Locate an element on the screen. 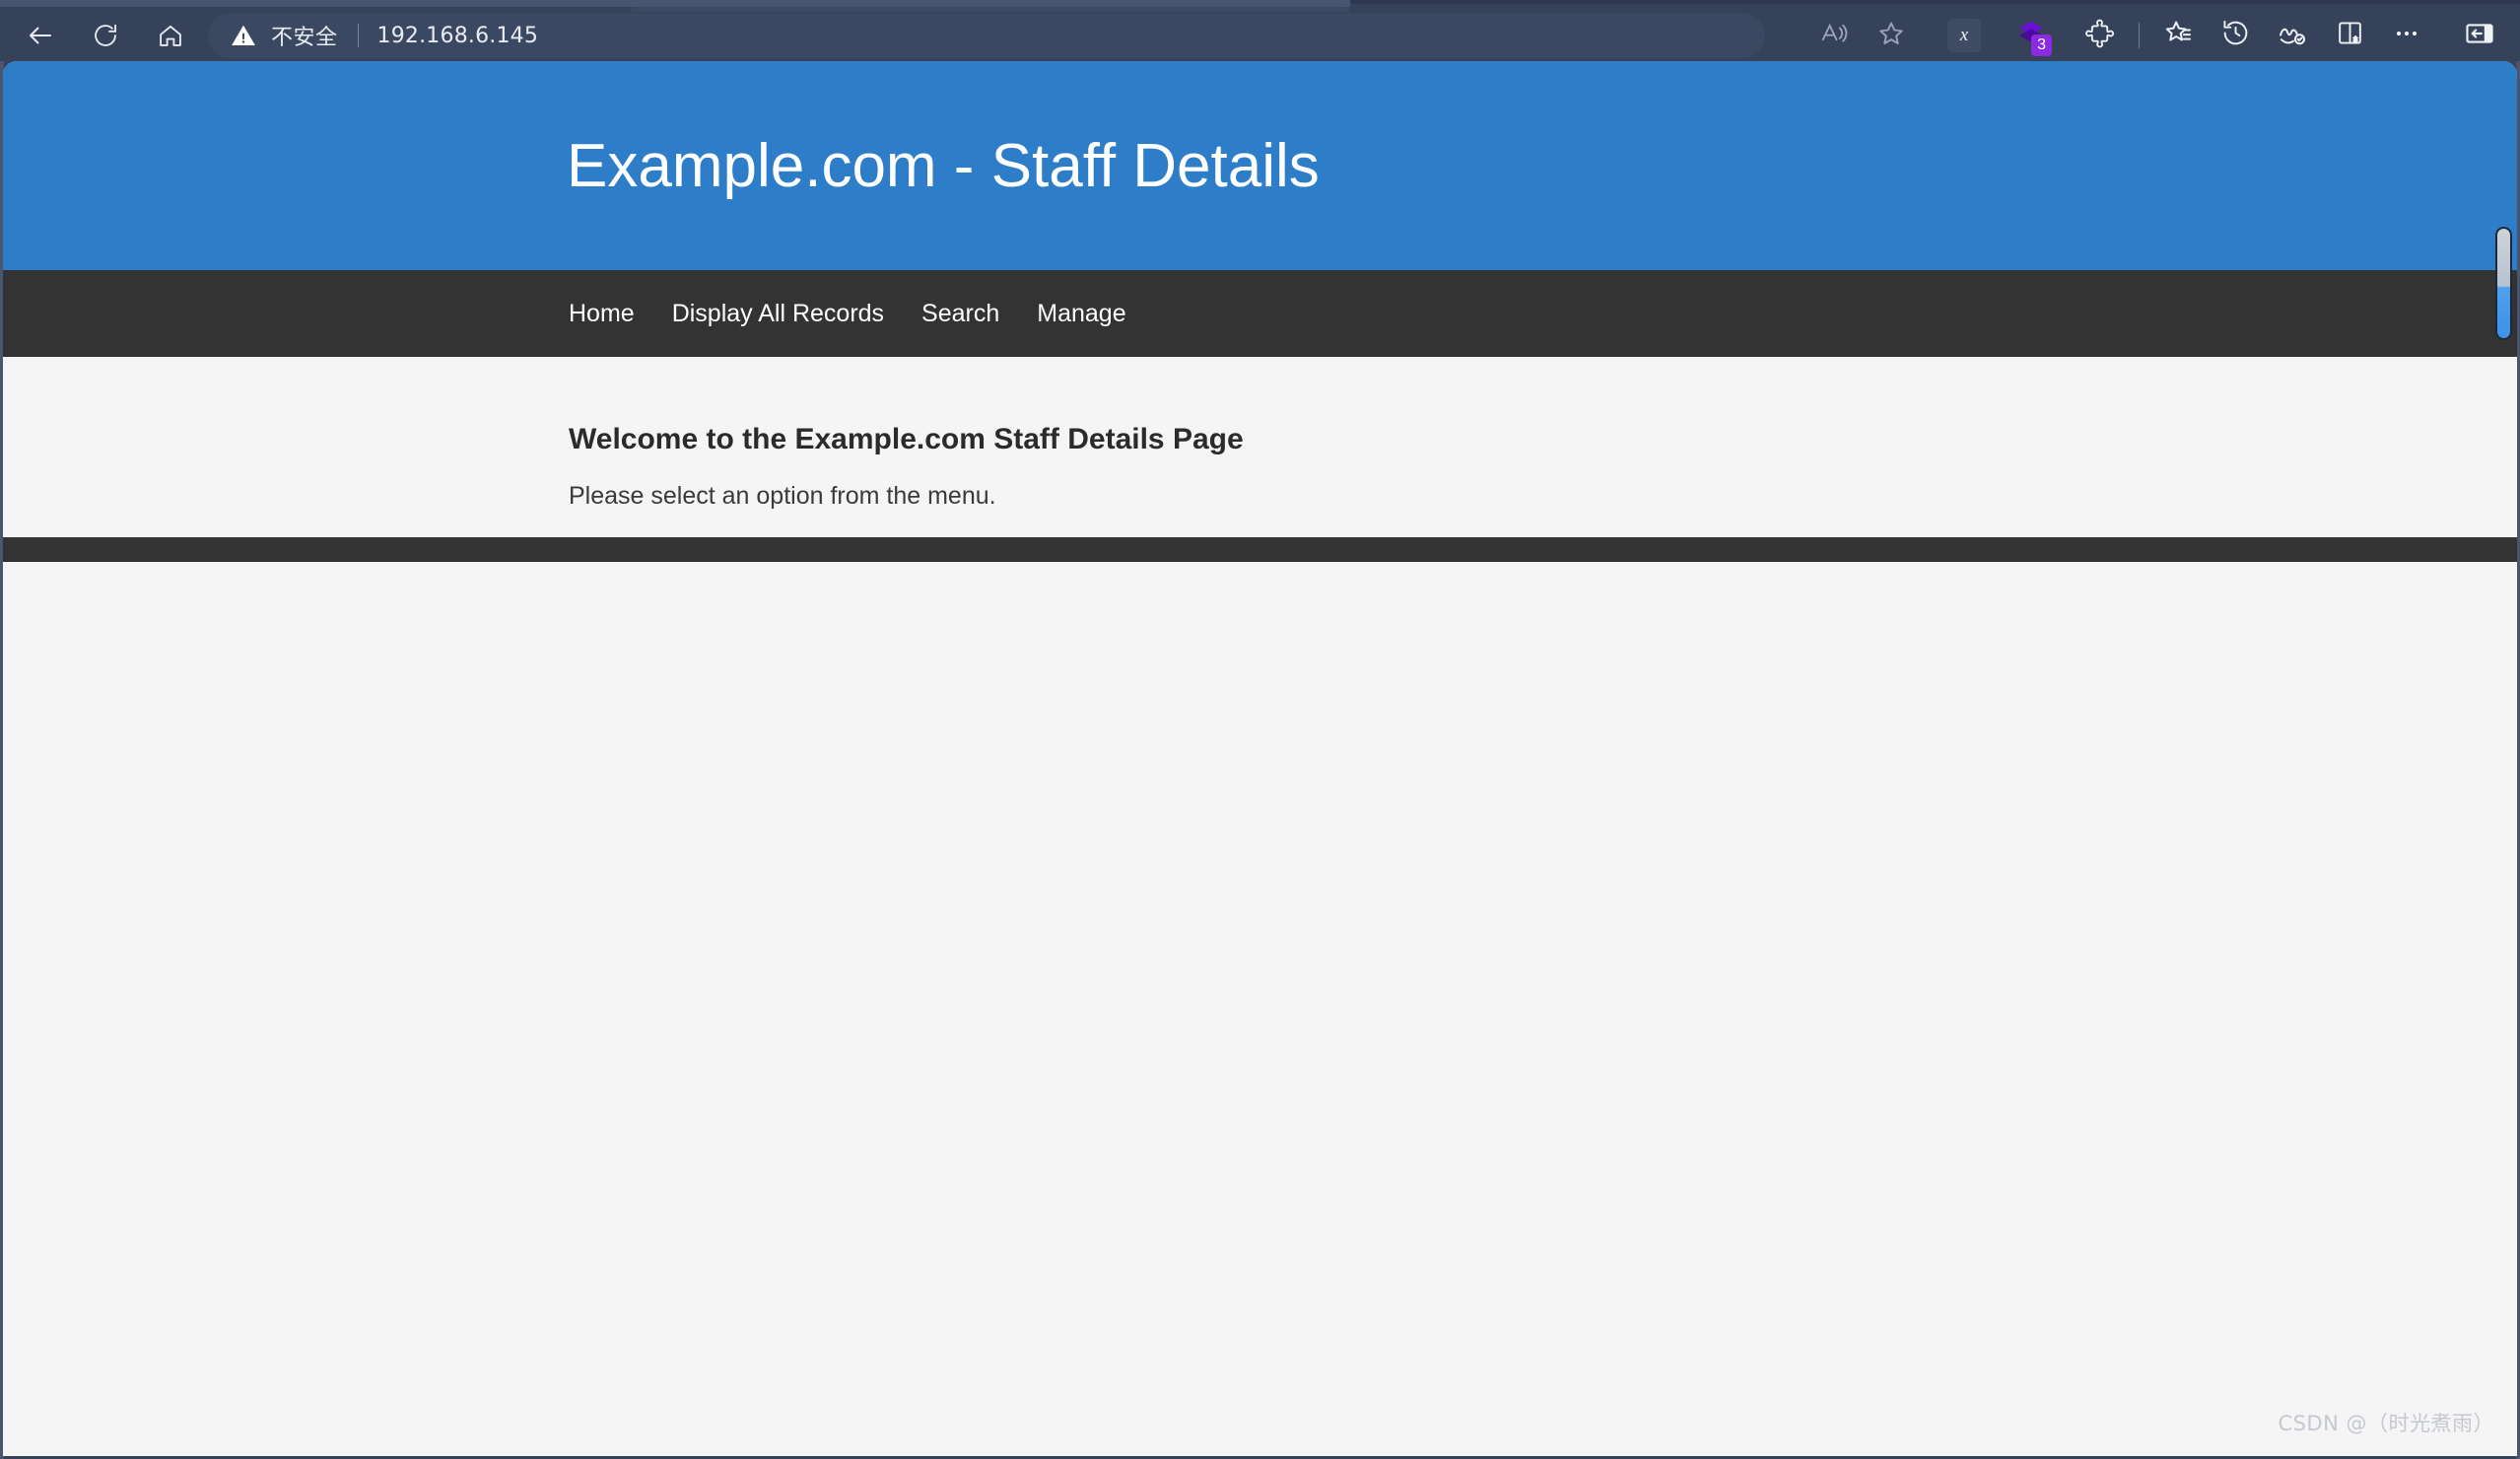 The width and height of the screenshot is (2520, 1459). nav-link-home: Home is located at coordinates (602, 314).